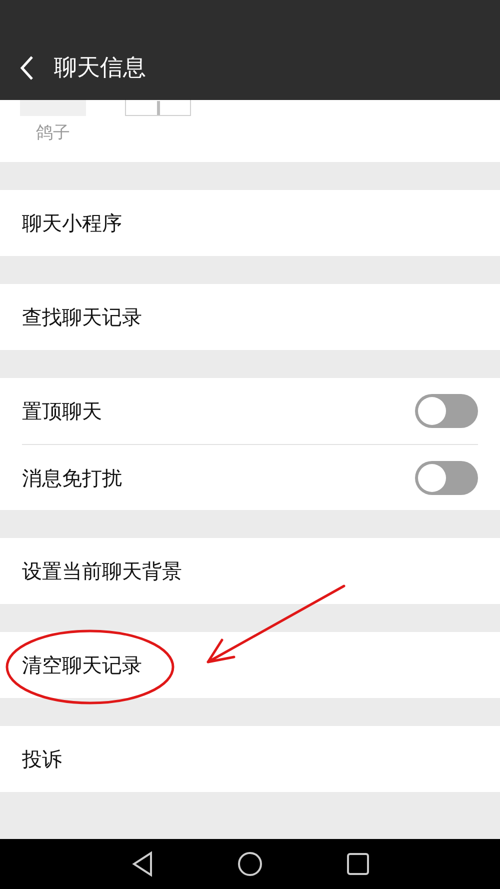 The height and width of the screenshot is (889, 500). I want to click on row-label: 清空聊天记录, so click(82, 665).